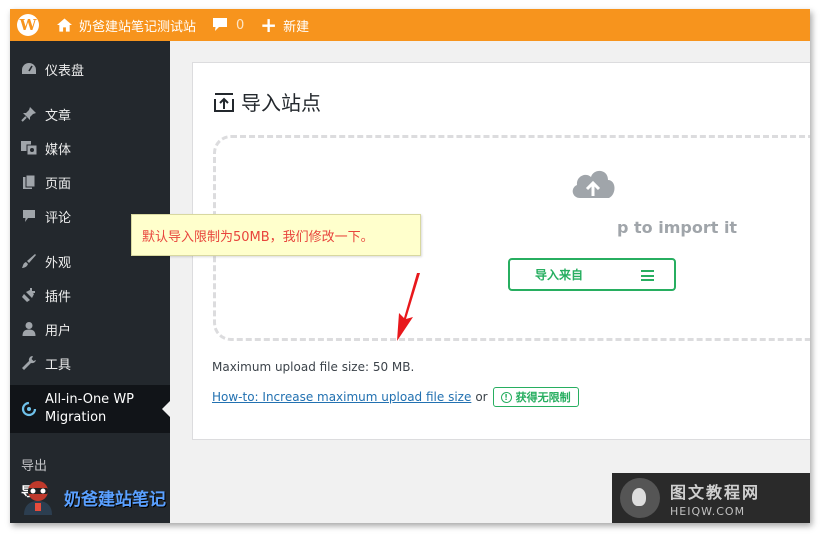 This screenshot has height=535, width=821. What do you see at coordinates (313, 367) in the screenshot?
I see `max-upload-size-text: Maximum upload file size: 50 MB.` at bounding box center [313, 367].